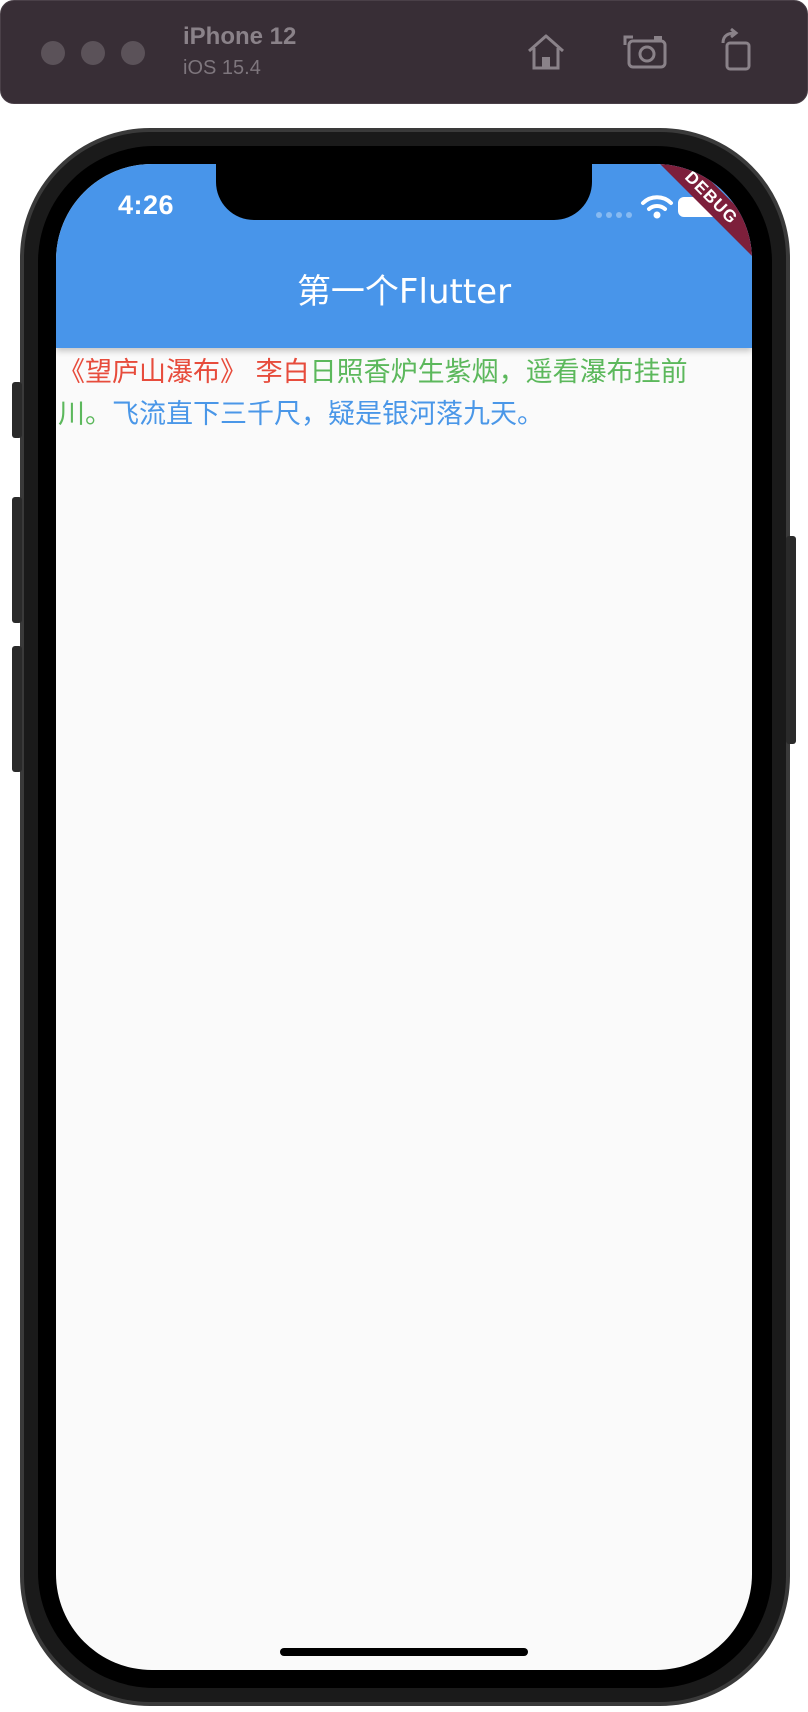 The width and height of the screenshot is (808, 1712). What do you see at coordinates (133, 53) in the screenshot?
I see `zoom-window-button` at bounding box center [133, 53].